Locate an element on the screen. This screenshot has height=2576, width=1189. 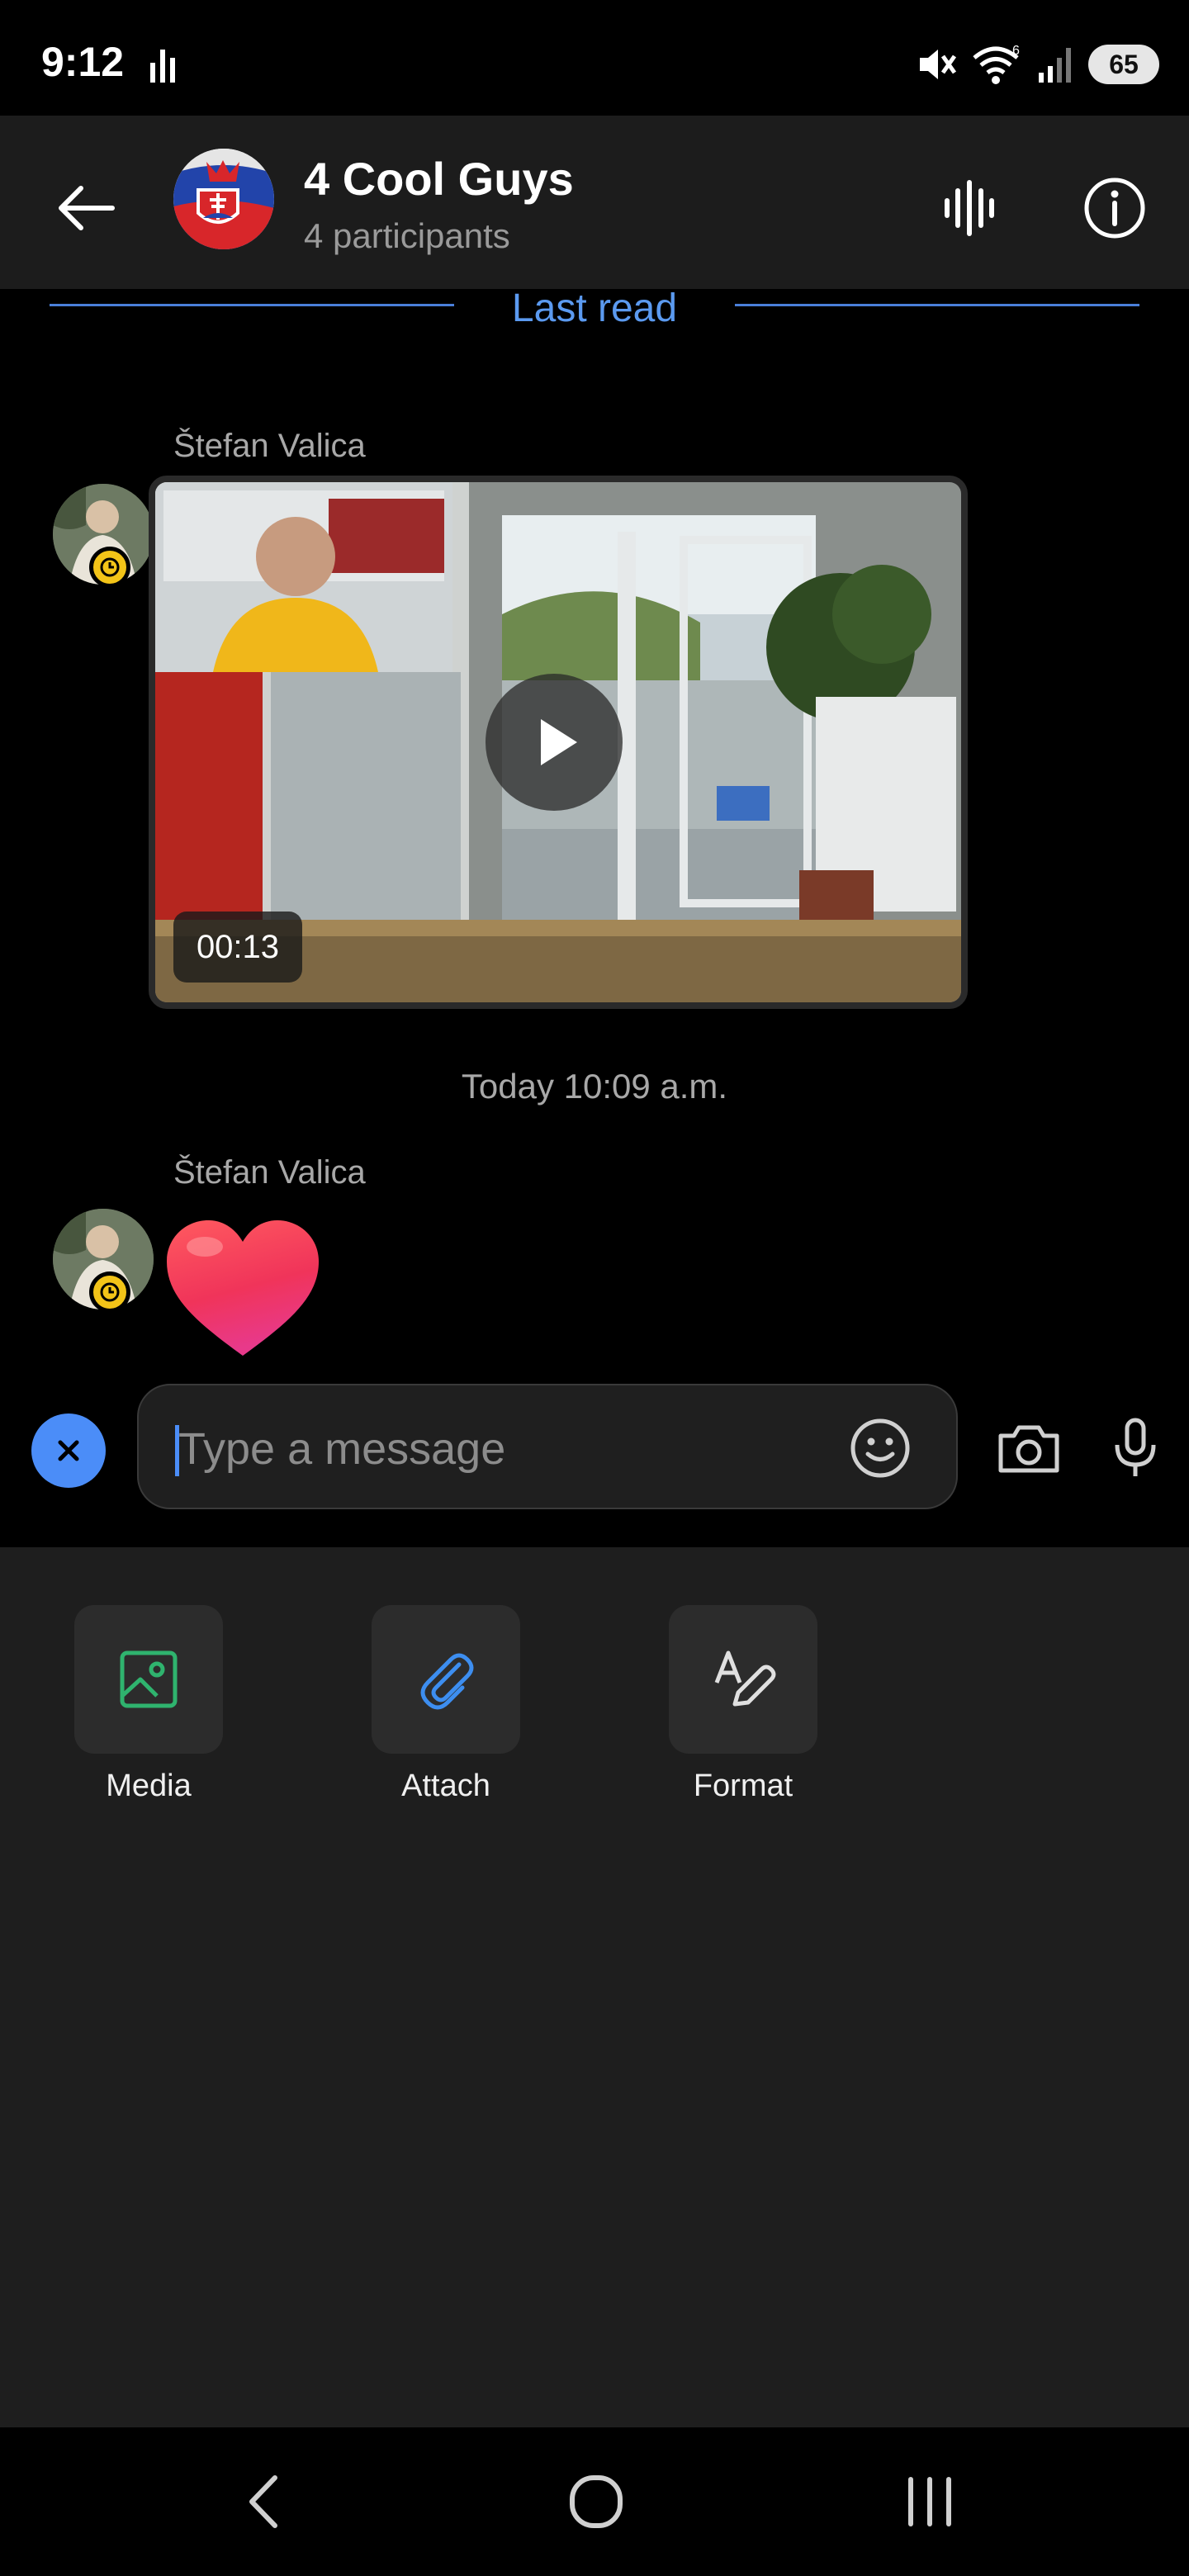
wifi-label: 6 is located at coordinates (1016, 51).